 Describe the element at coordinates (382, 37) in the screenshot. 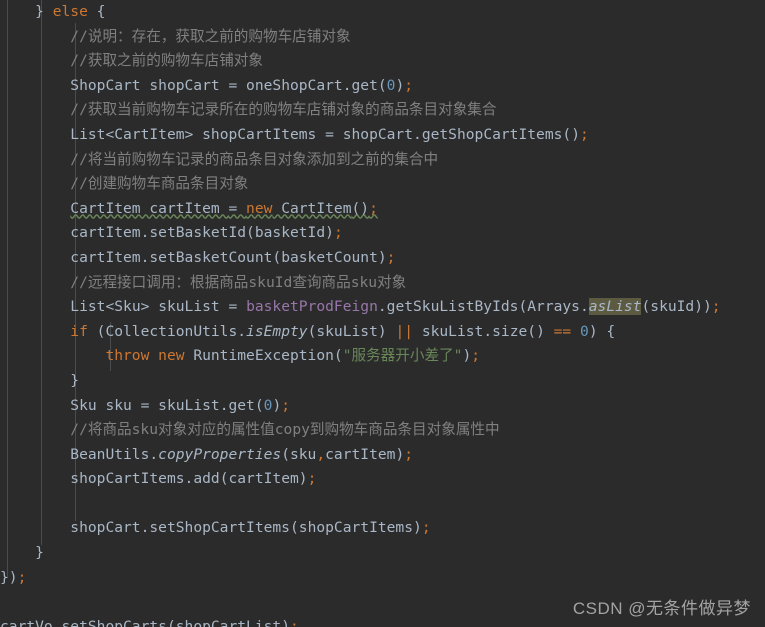

I see `code-line: //说明：存在，获取之前的购物车店铺对象` at that location.